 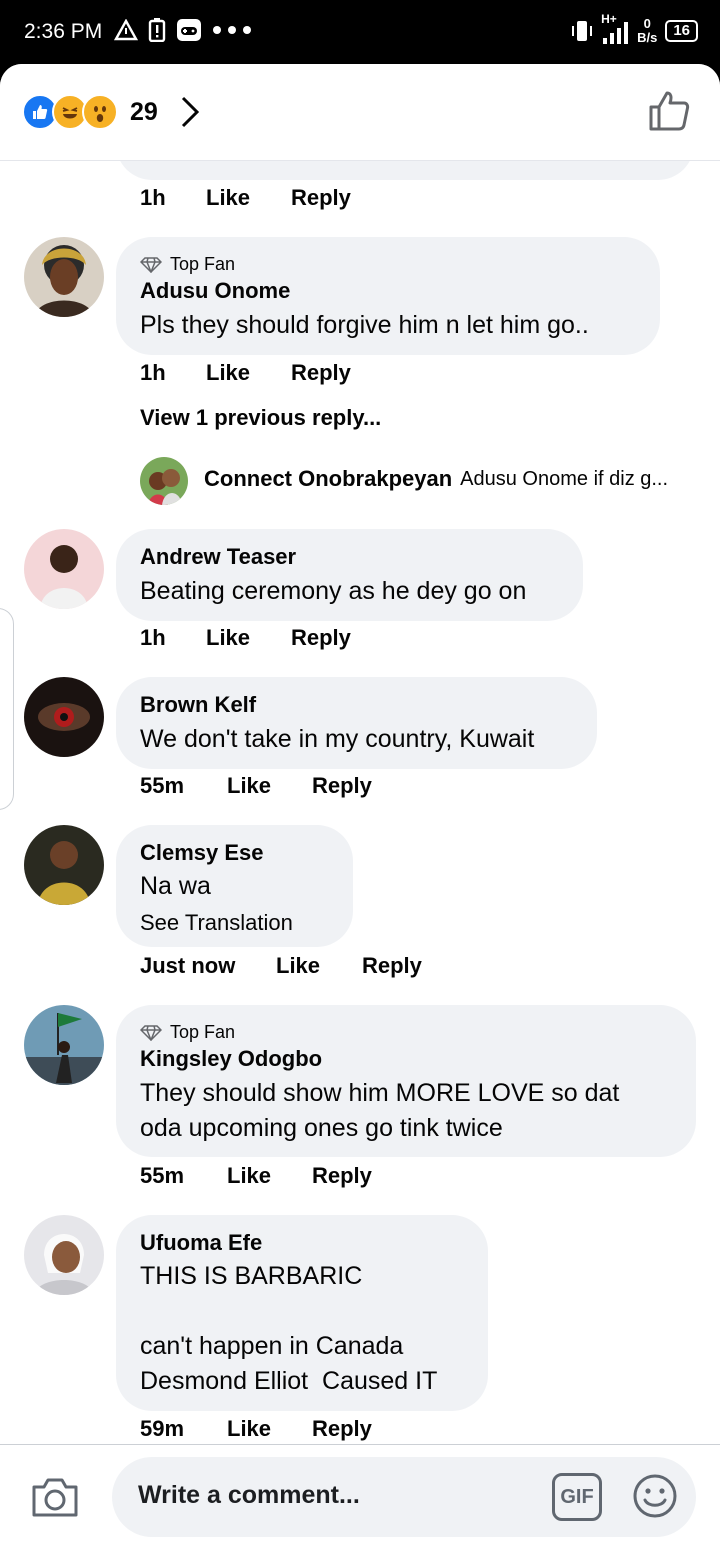 I want to click on comment-actions: Just now Like Reply, so click(x=281, y=966).